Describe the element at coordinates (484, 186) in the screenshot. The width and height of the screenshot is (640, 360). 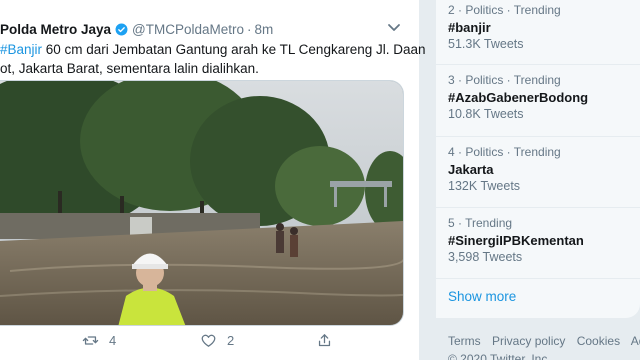
I see `trend-tweet-count: 132K Tweets` at that location.